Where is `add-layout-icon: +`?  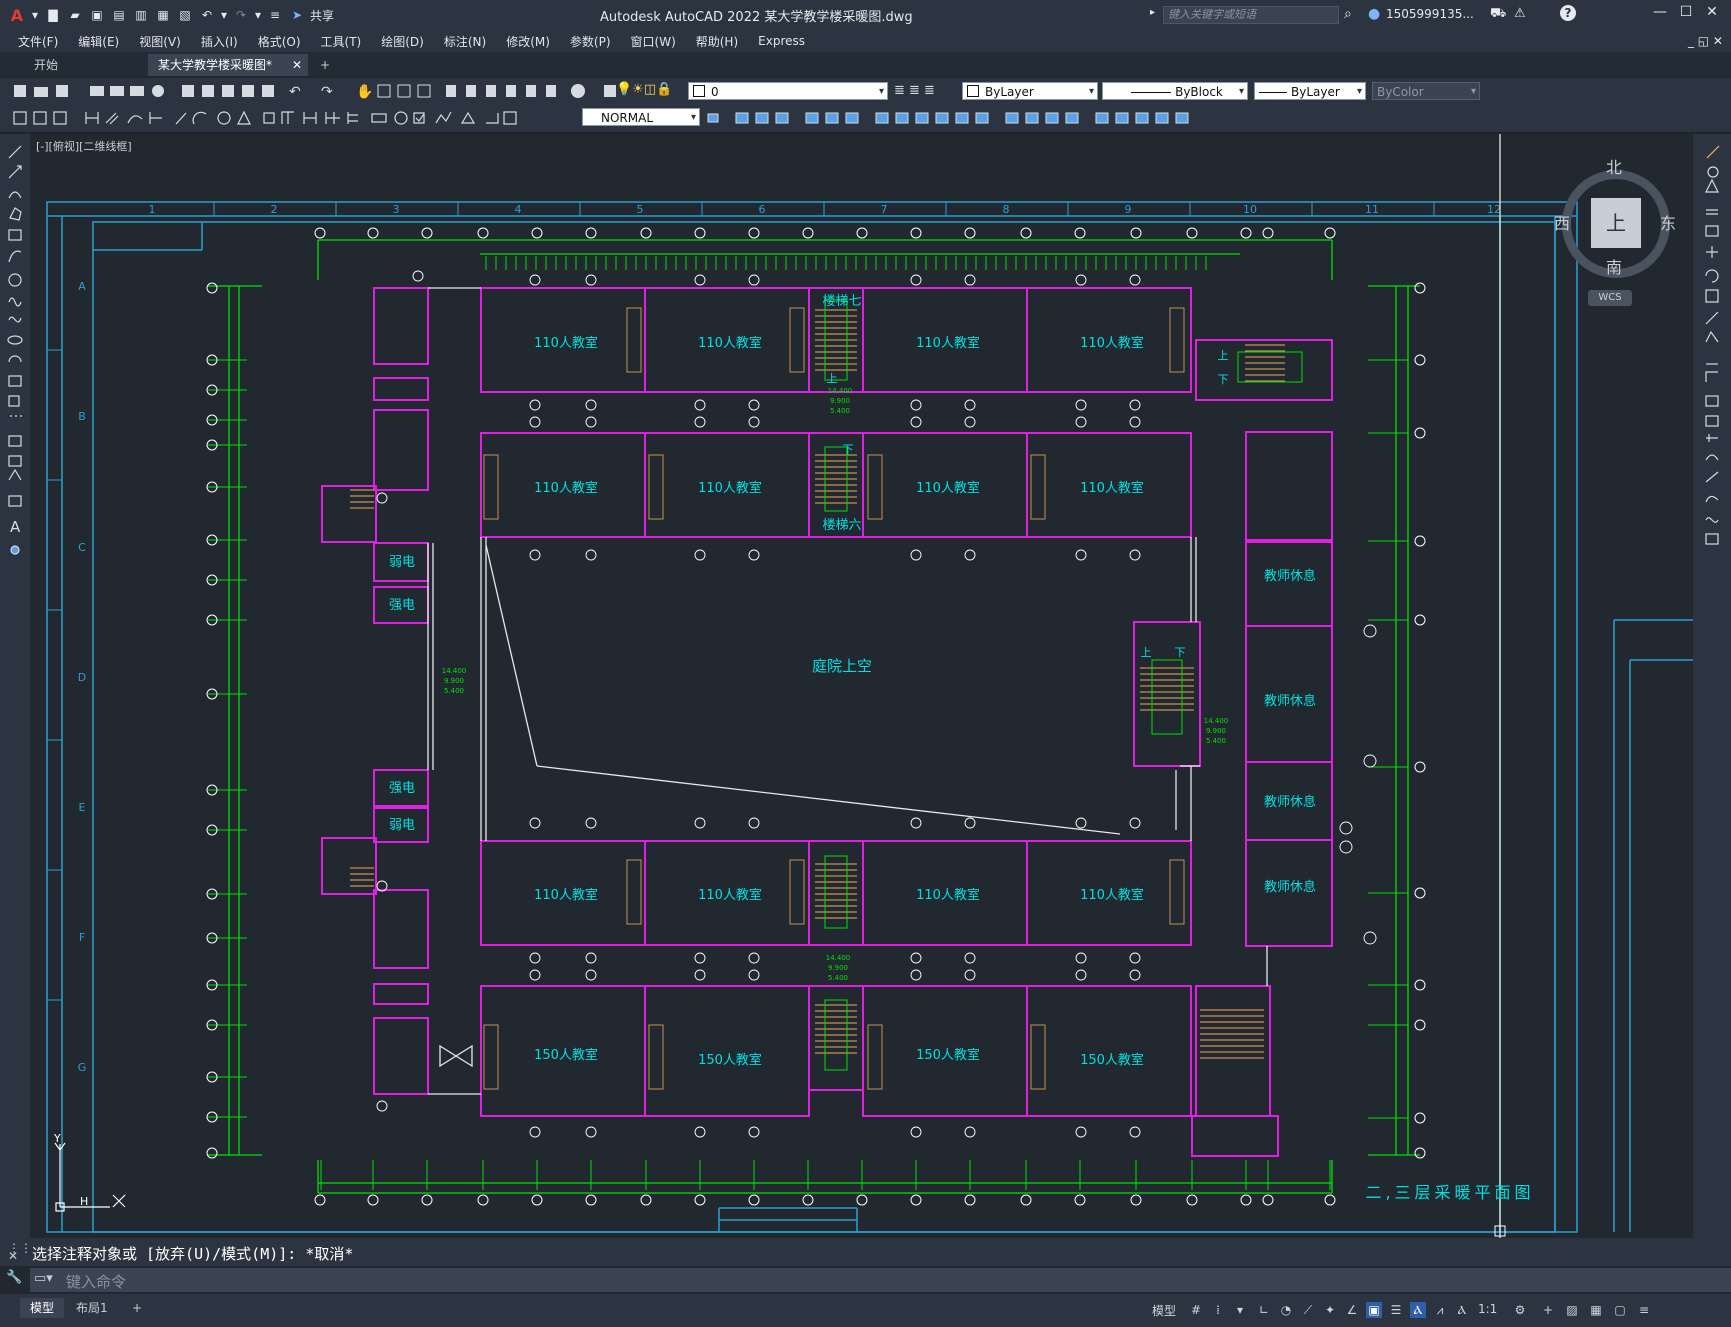
add-layout-icon: + is located at coordinates (137, 1308).